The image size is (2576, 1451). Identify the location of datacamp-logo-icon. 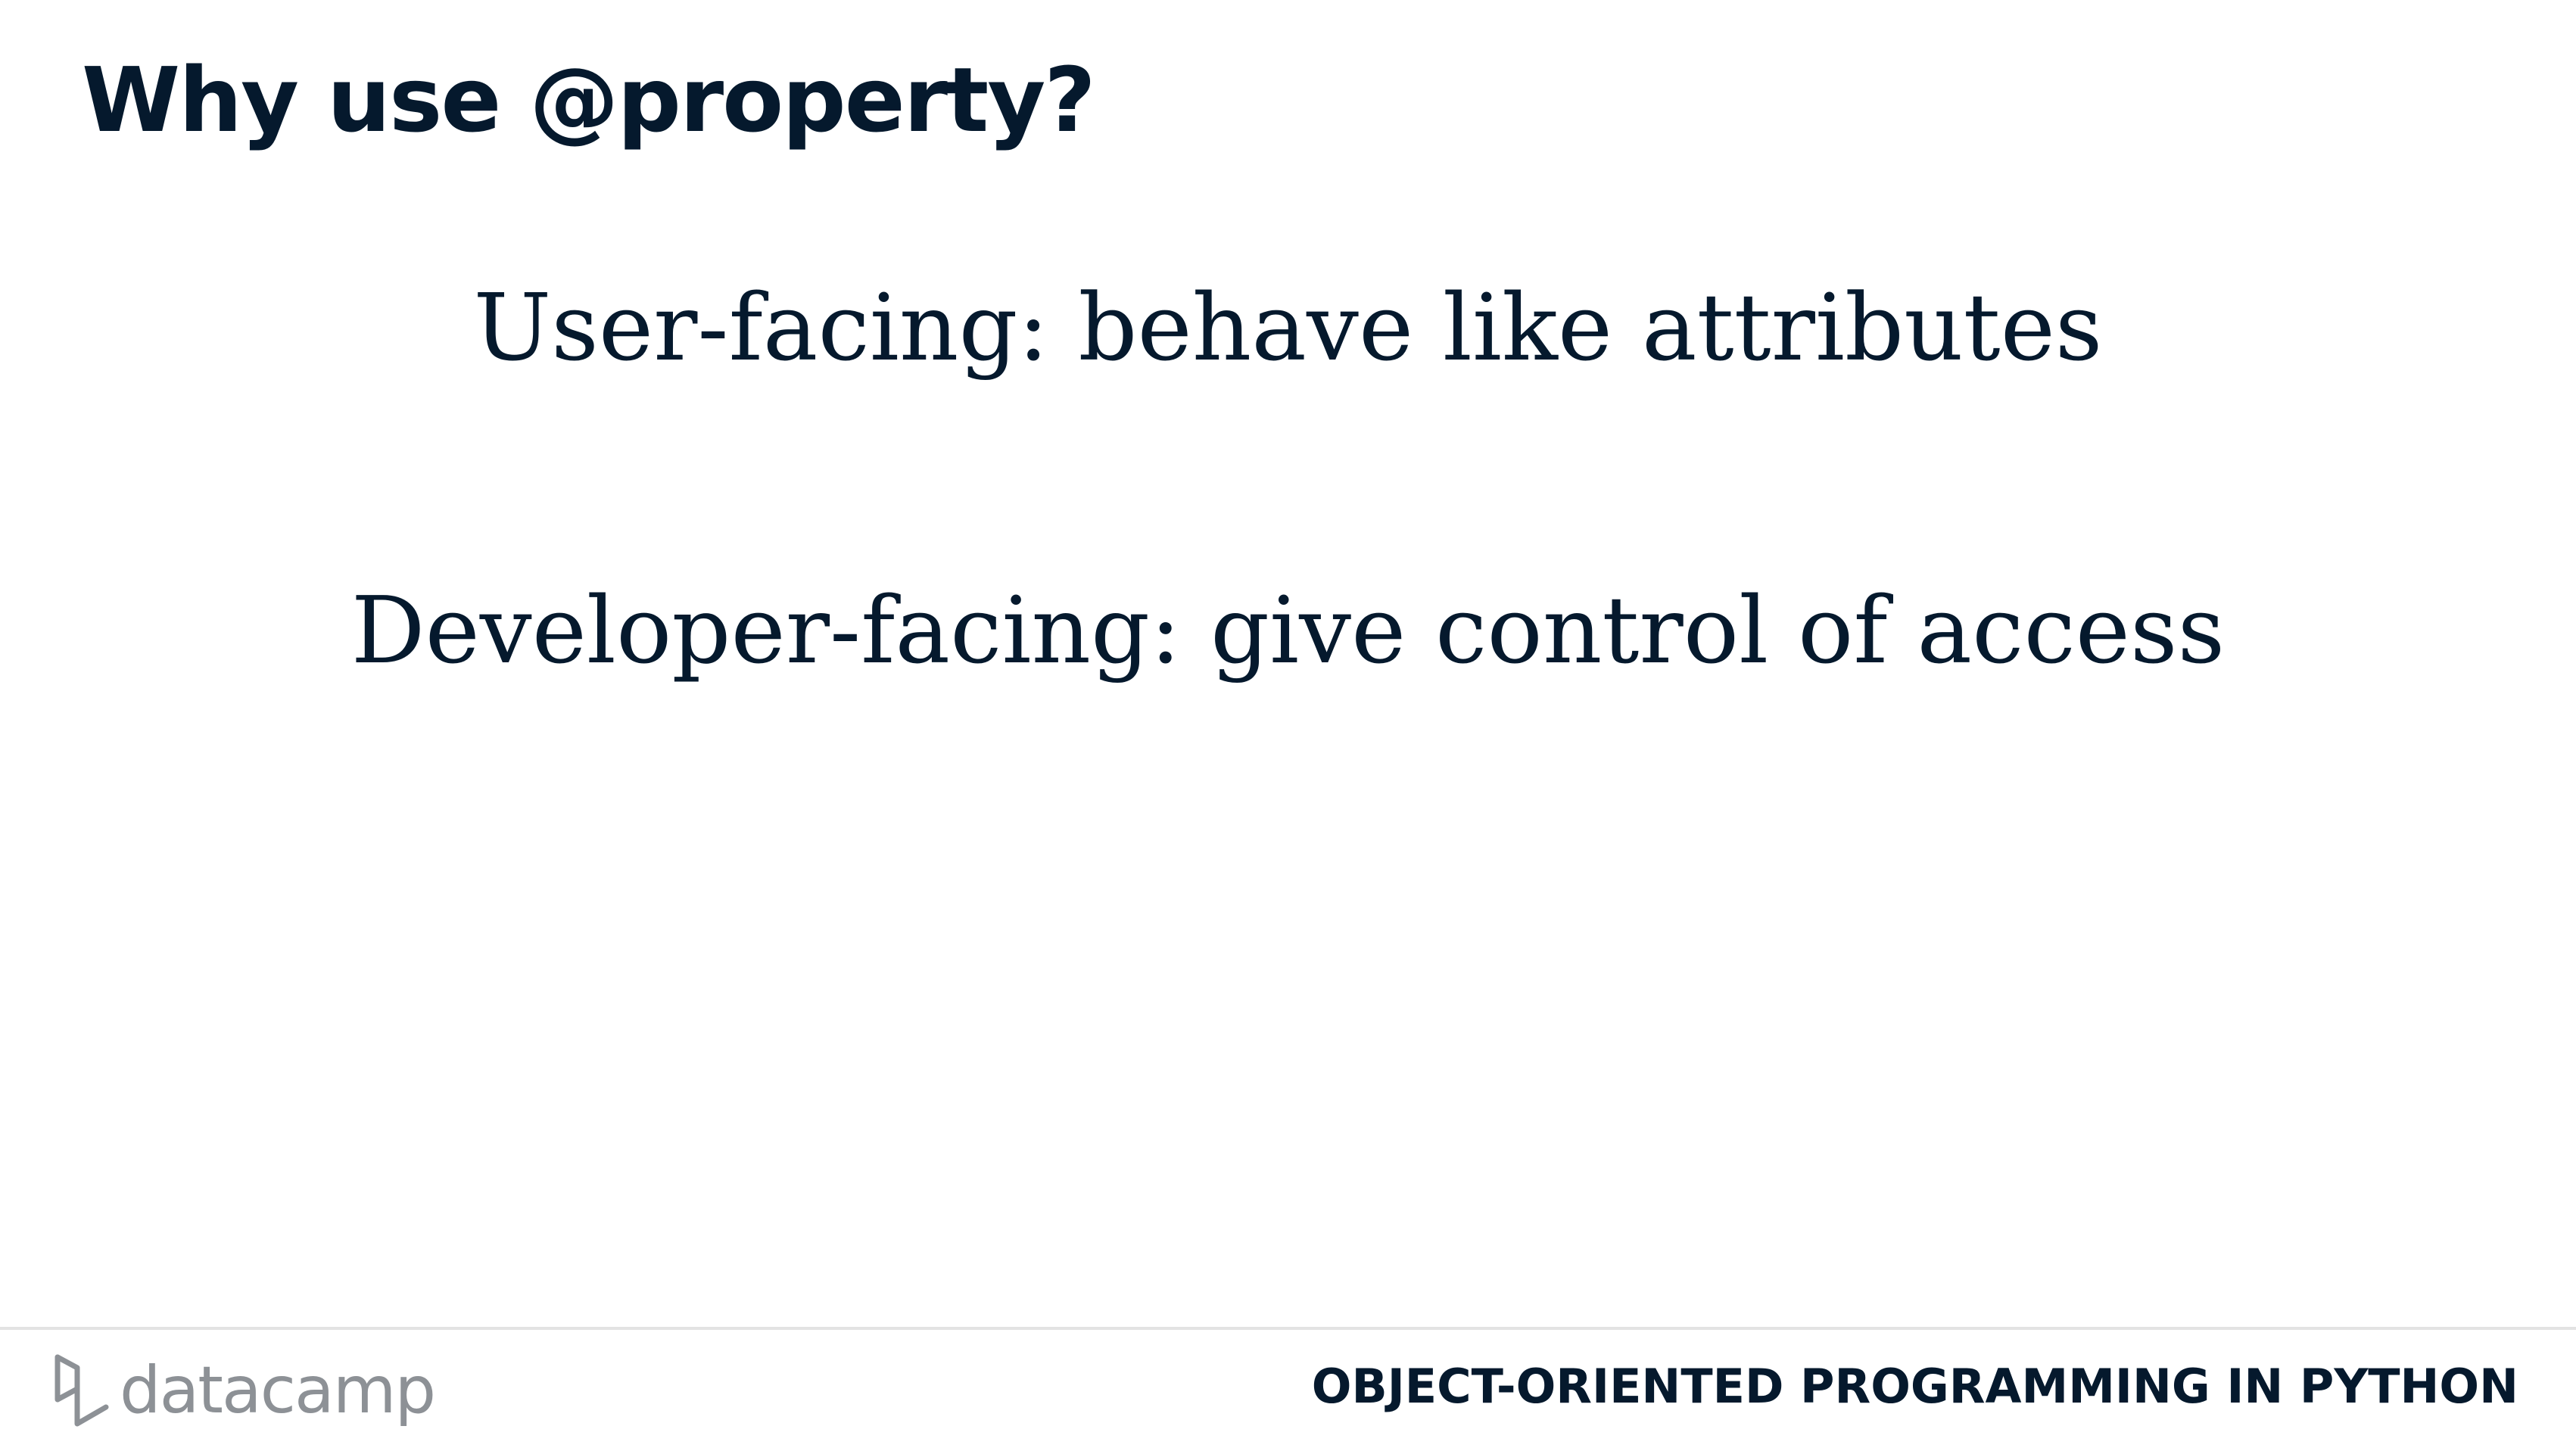
(82, 1390).